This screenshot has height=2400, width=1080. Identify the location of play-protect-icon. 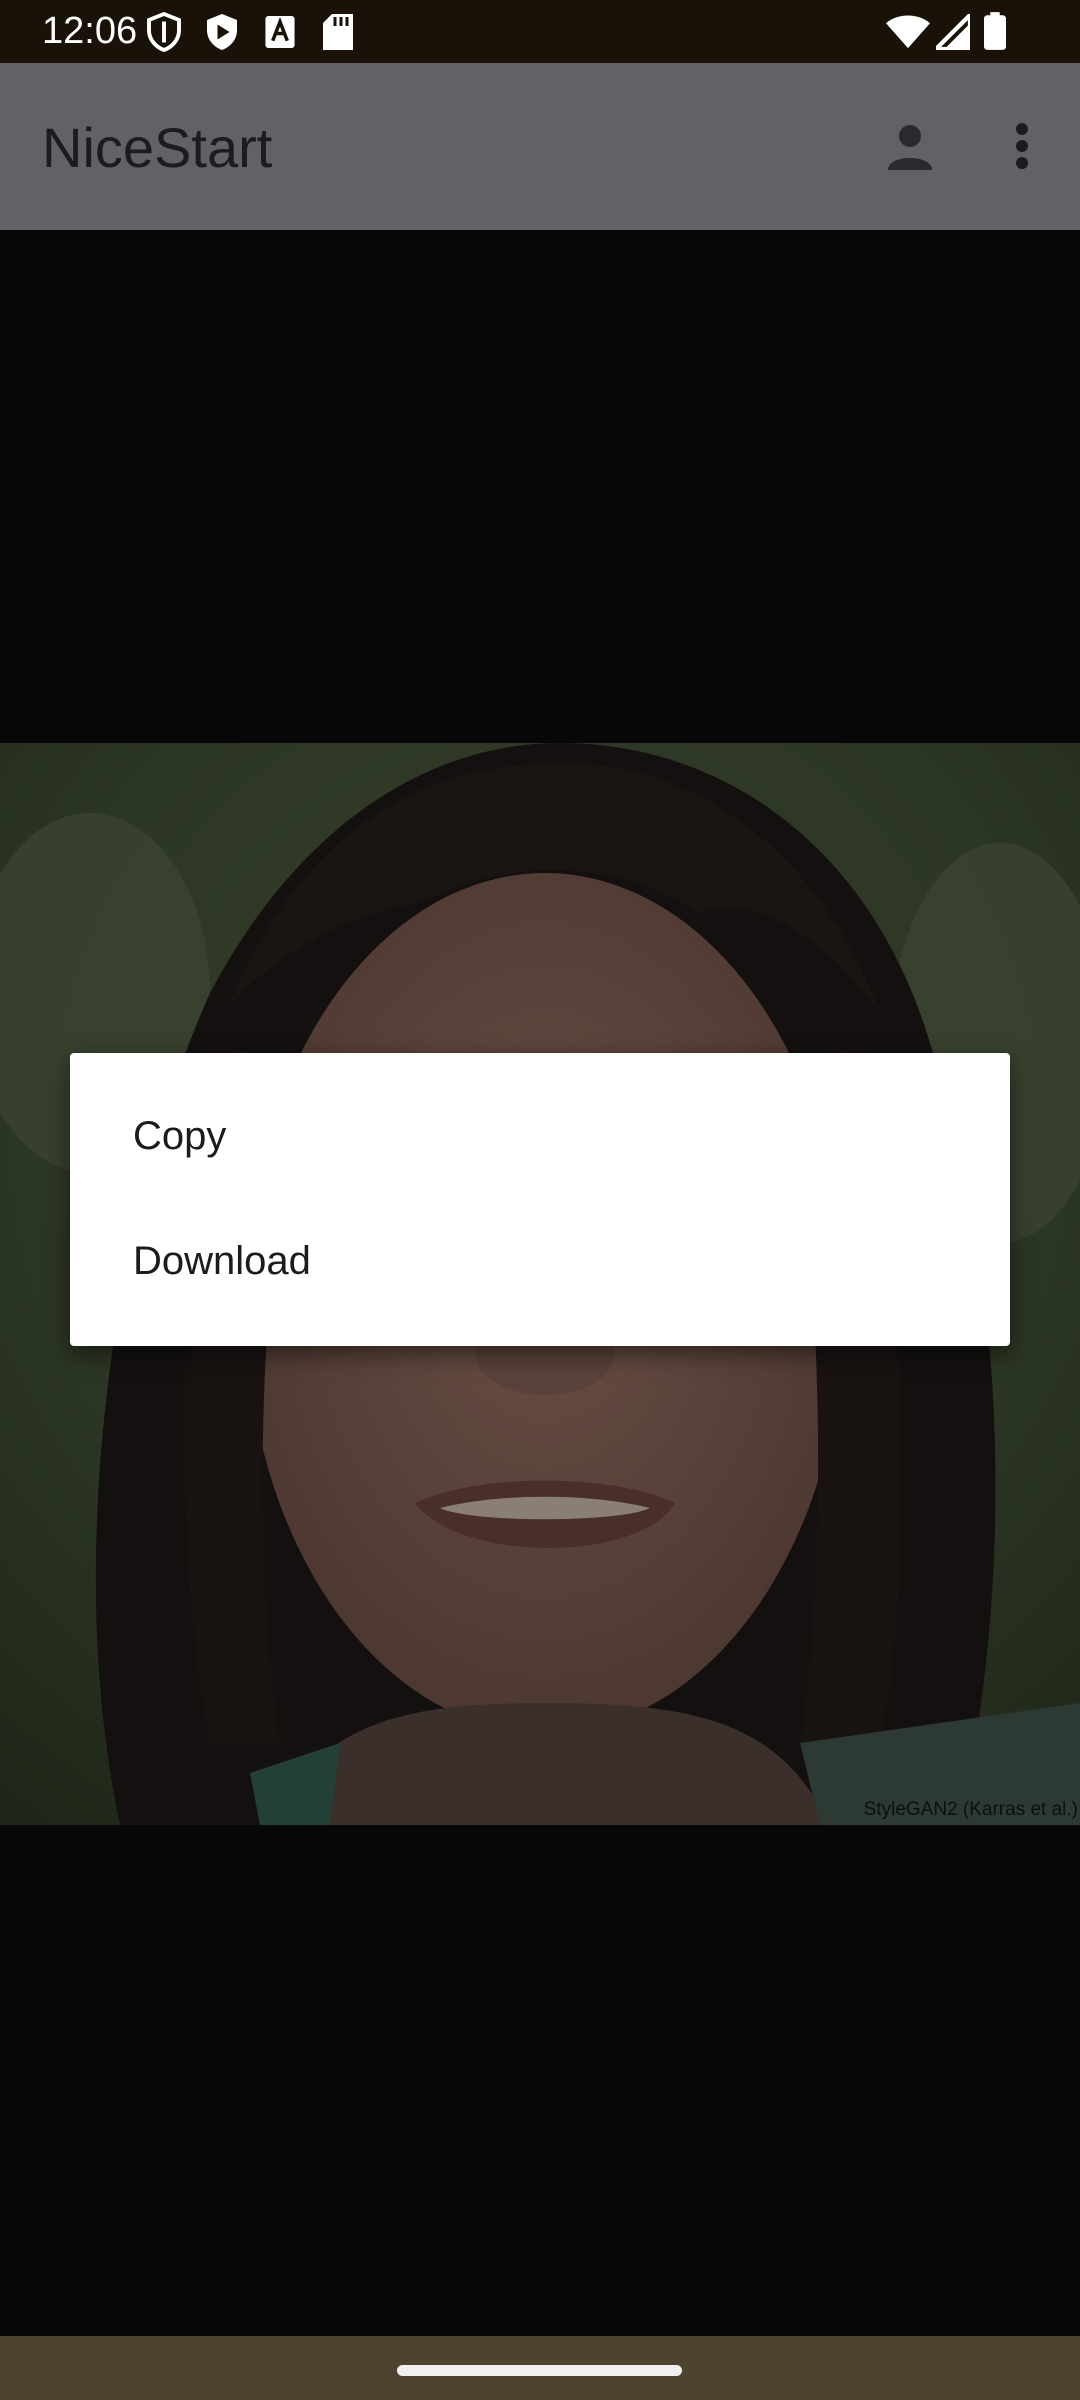
(222, 32).